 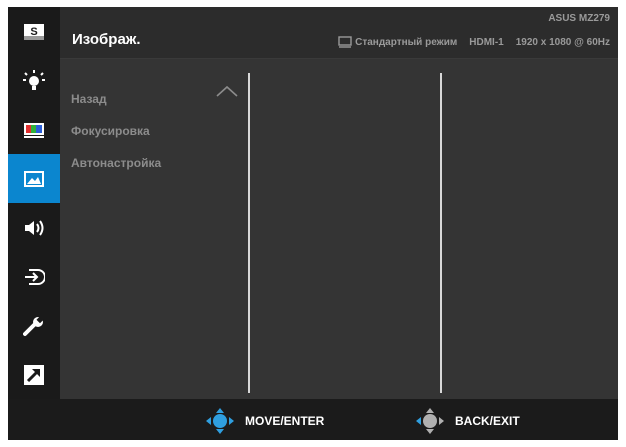 I want to click on menu-item-back: Назад, so click(x=89, y=99).